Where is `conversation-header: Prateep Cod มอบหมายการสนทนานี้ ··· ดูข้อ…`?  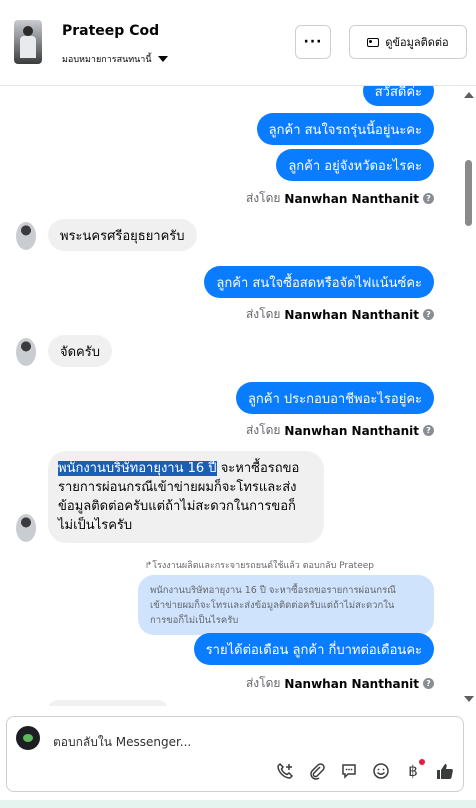
conversation-header: Prateep Cod มอบหมายการสนทนานี้ ··· ดูข้อ… is located at coordinates (238, 43).